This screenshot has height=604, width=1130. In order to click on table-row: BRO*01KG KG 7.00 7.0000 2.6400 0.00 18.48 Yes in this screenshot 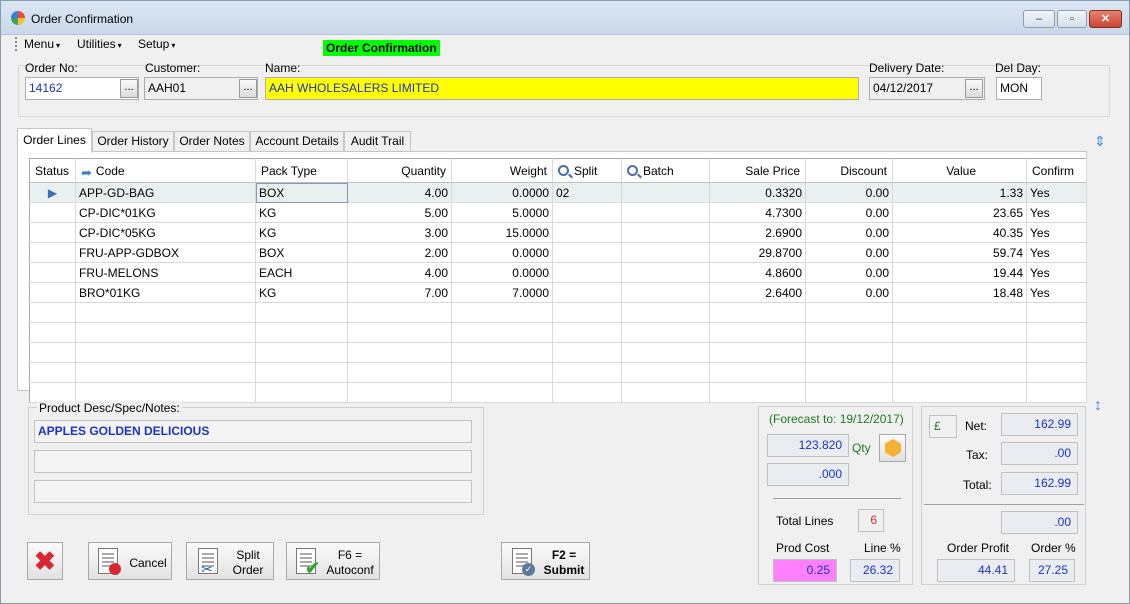, I will do `click(558, 292)`.